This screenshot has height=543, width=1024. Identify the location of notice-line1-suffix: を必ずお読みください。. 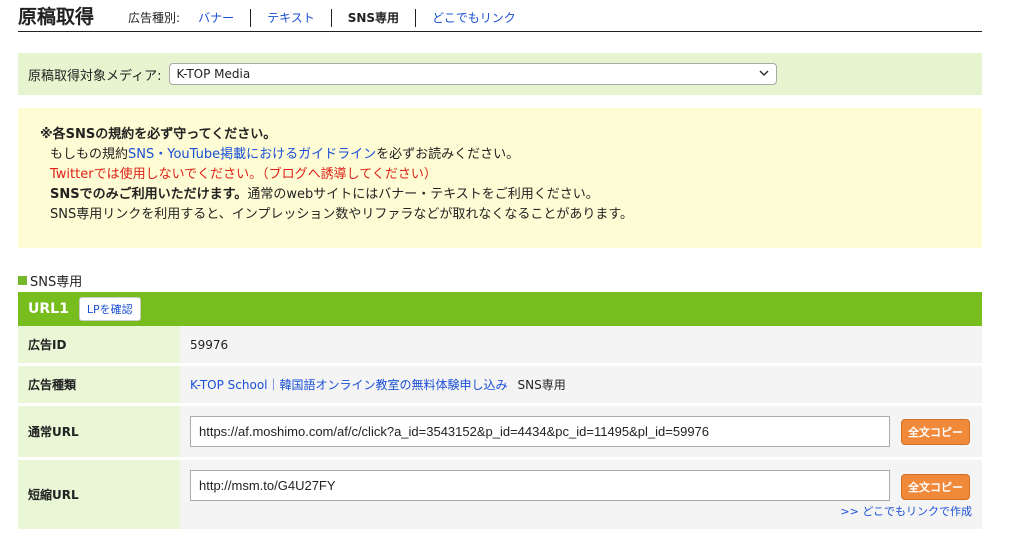
(448, 154).